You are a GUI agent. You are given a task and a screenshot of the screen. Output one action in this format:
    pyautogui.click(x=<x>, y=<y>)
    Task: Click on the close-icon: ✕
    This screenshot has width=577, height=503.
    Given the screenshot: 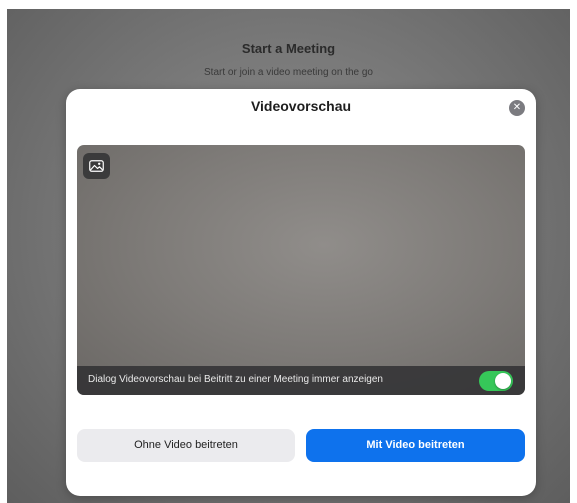 What is the action you would take?
    pyautogui.click(x=517, y=108)
    